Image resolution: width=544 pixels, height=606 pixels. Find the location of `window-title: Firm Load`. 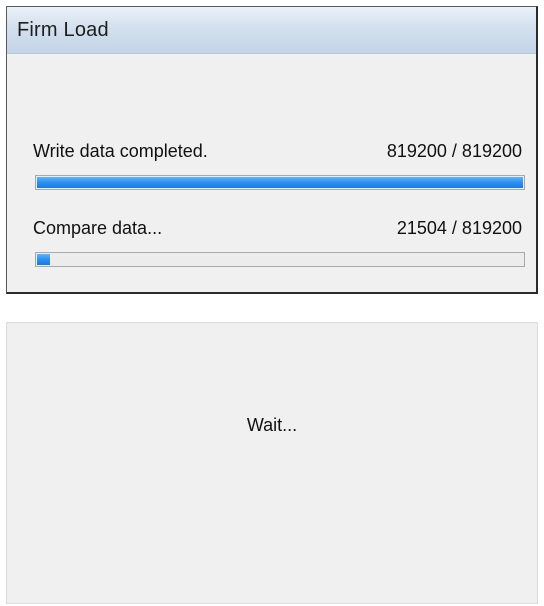

window-title: Firm Load is located at coordinates (63, 30).